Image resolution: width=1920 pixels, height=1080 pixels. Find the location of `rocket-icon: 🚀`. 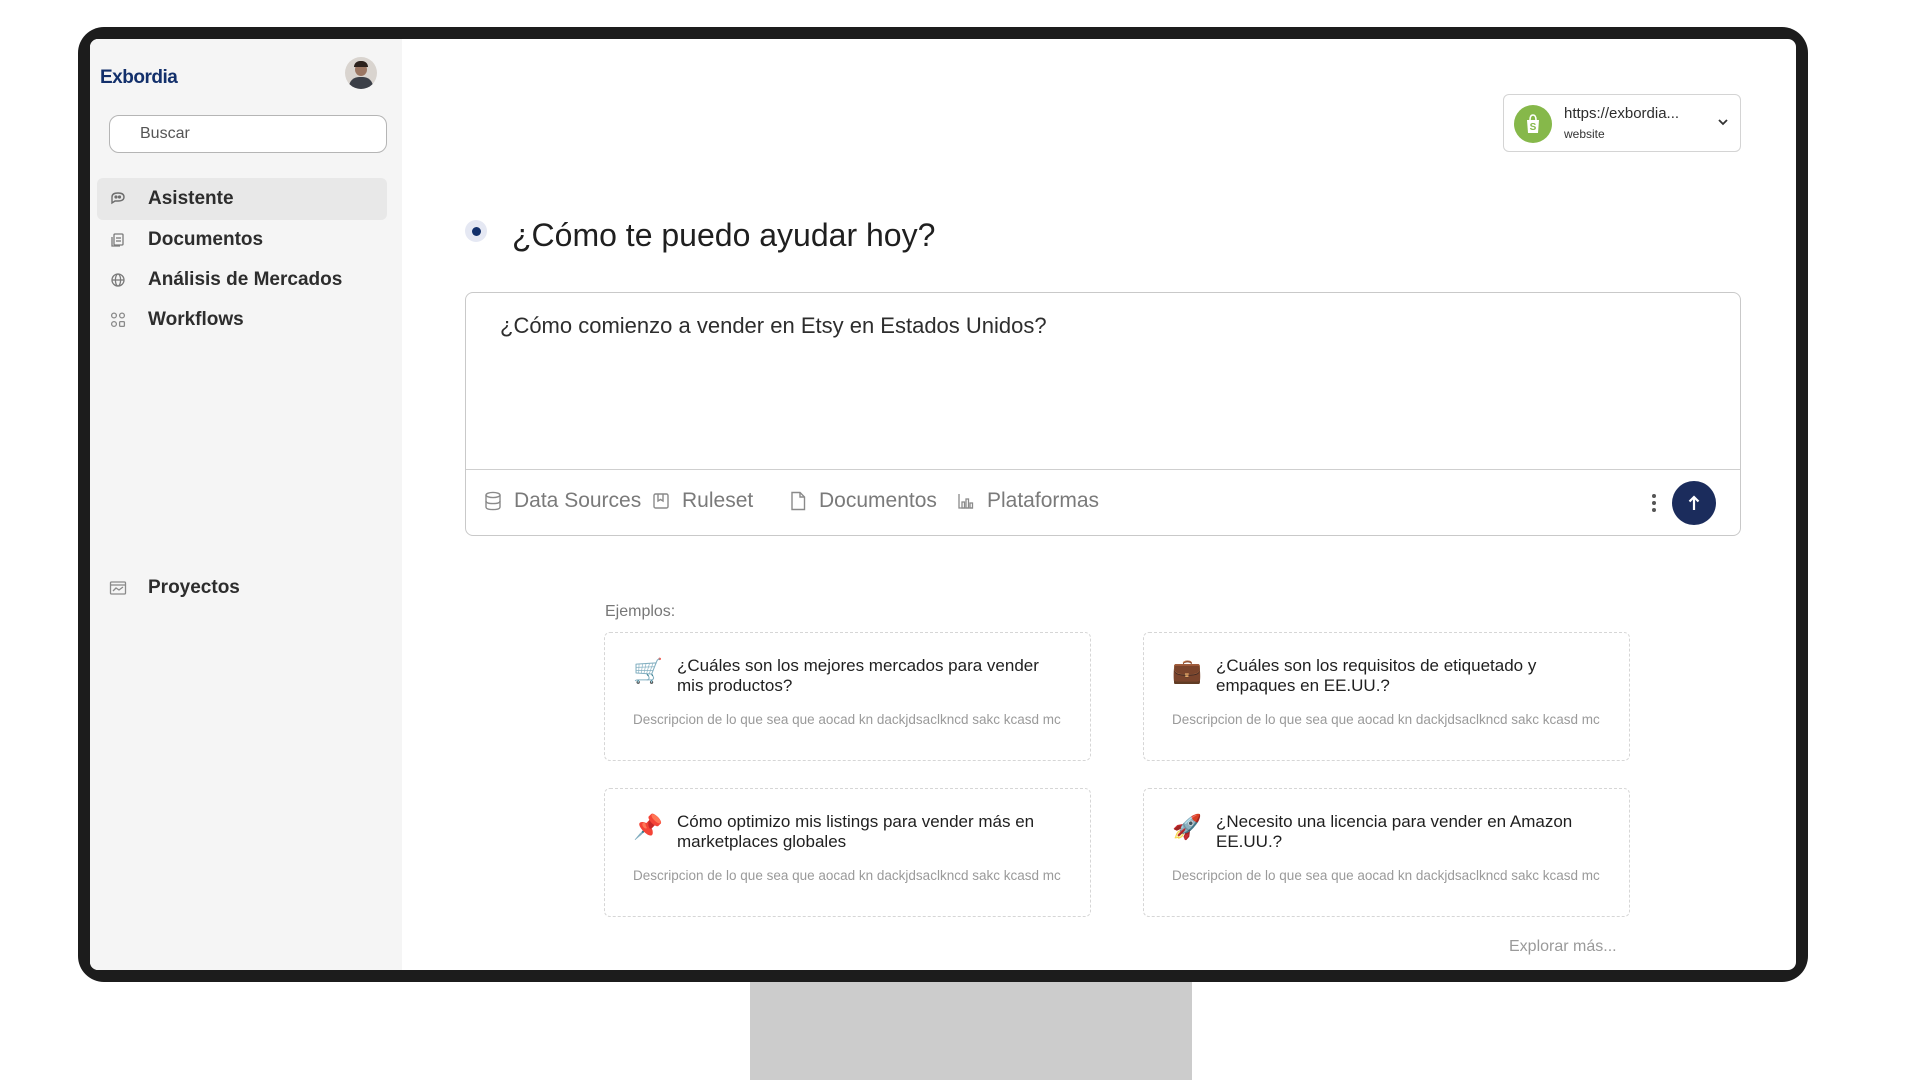

rocket-icon: 🚀 is located at coordinates (1187, 827).